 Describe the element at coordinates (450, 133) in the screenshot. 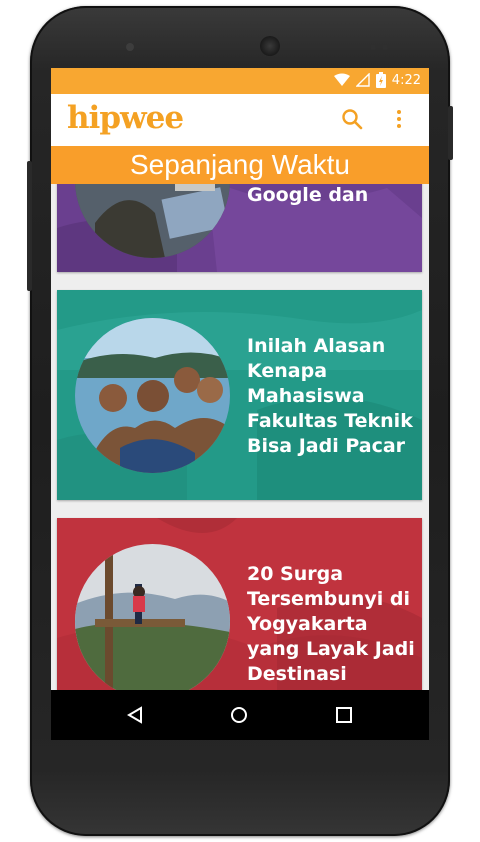

I see `power-button` at that location.